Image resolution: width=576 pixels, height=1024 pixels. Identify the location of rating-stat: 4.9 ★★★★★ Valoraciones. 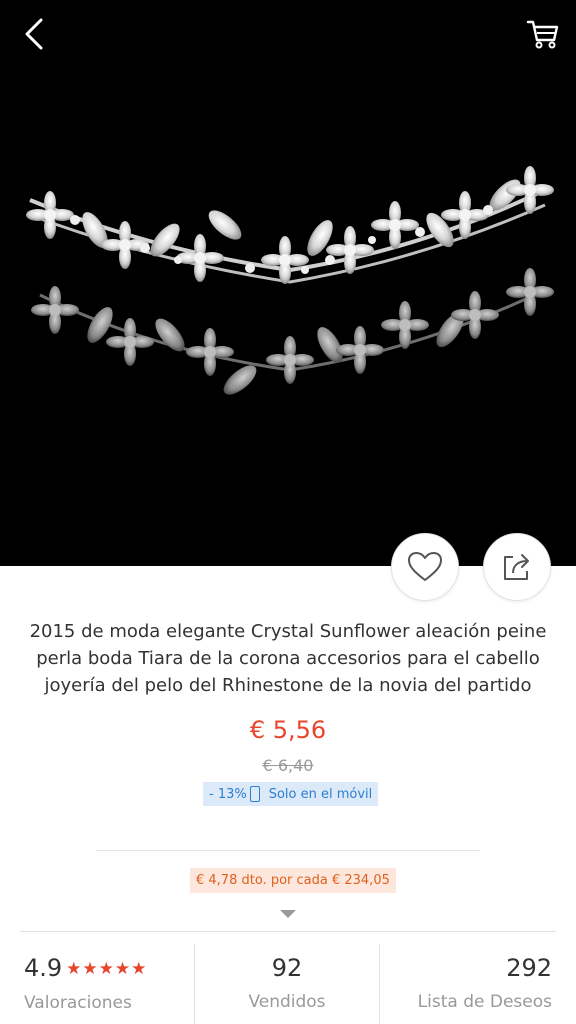
(109, 984).